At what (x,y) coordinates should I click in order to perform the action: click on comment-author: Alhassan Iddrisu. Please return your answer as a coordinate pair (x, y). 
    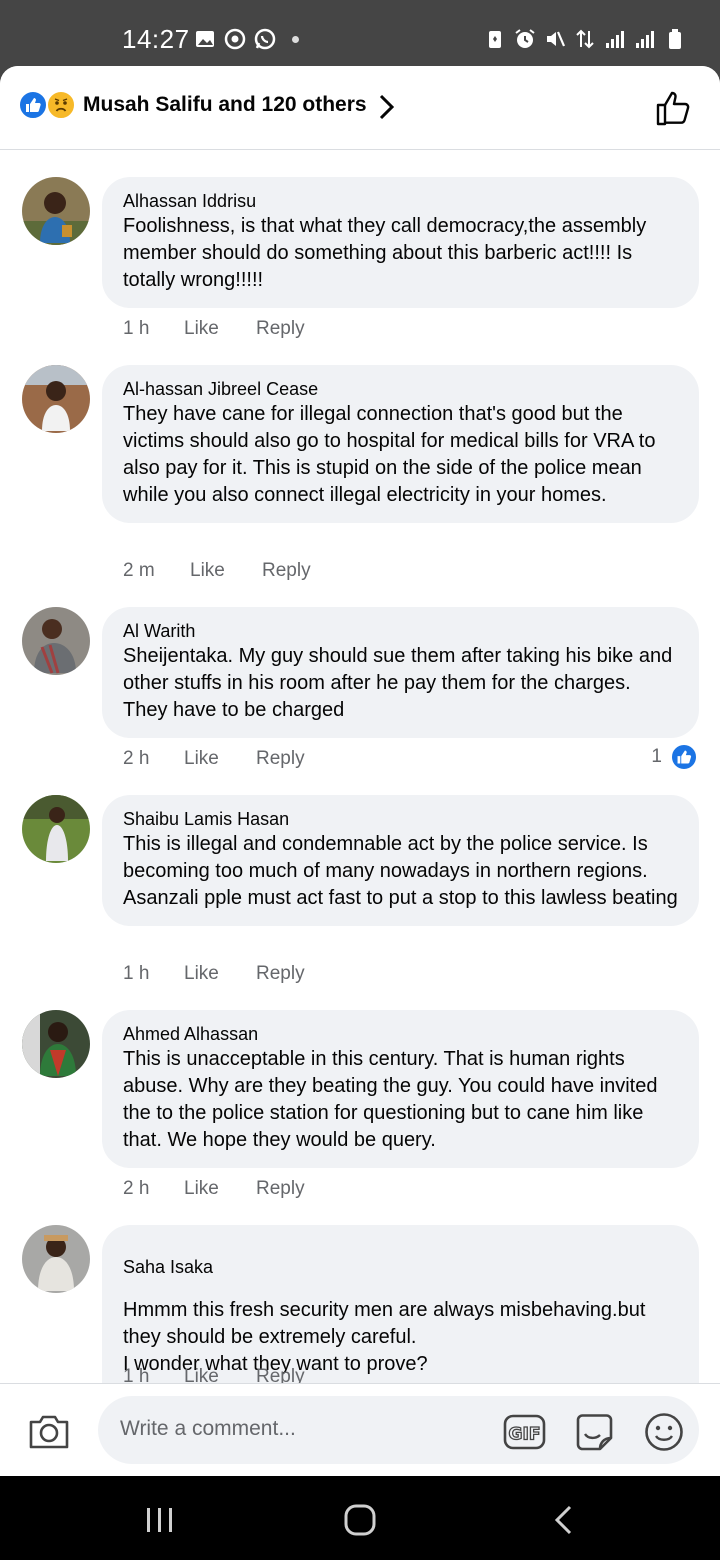
    Looking at the image, I should click on (401, 201).